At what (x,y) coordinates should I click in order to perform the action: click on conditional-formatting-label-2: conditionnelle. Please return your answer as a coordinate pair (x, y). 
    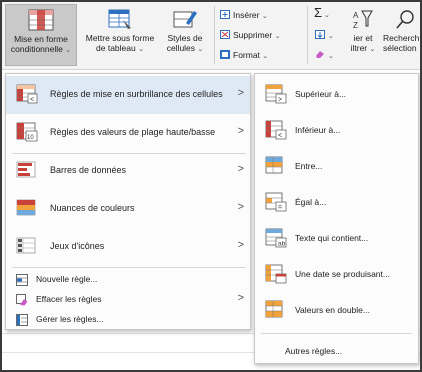
    Looking at the image, I should click on (36, 49).